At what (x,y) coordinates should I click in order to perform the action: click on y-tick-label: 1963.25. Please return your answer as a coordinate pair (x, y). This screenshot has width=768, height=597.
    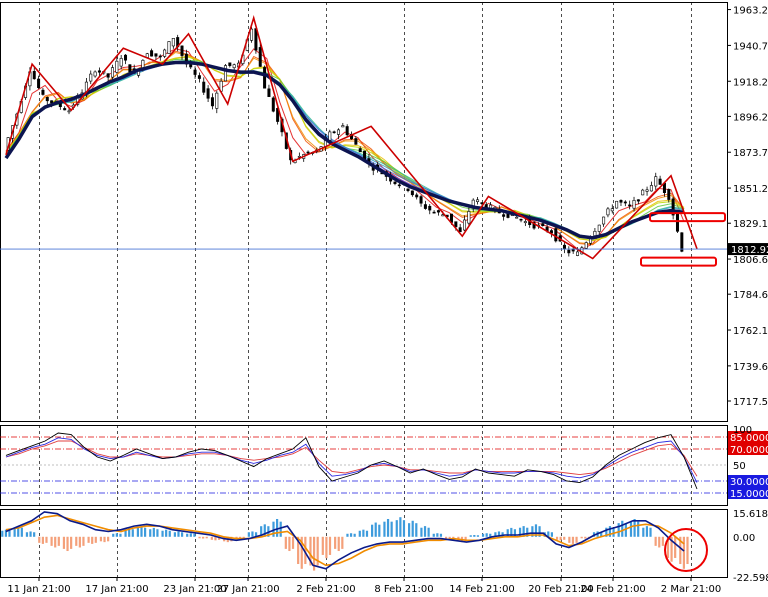
    Looking at the image, I should click on (750, 11).